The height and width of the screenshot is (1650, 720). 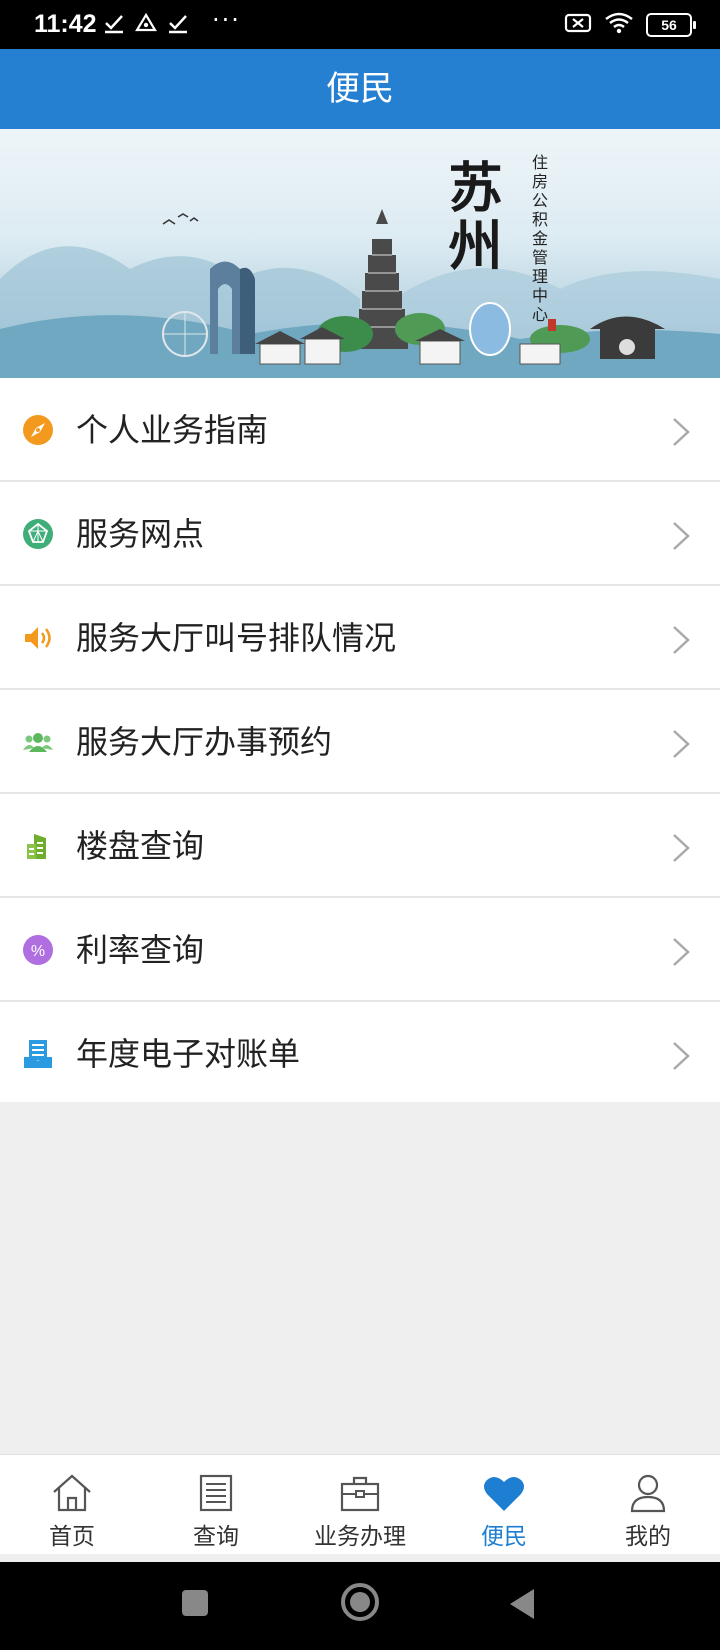 I want to click on menu-item-label: 利率查询, so click(x=140, y=950).